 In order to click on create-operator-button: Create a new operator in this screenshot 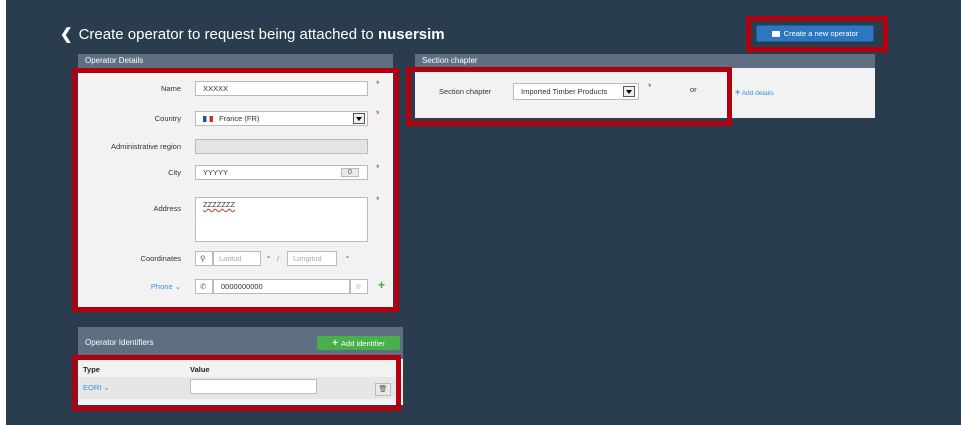, I will do `click(815, 33)`.